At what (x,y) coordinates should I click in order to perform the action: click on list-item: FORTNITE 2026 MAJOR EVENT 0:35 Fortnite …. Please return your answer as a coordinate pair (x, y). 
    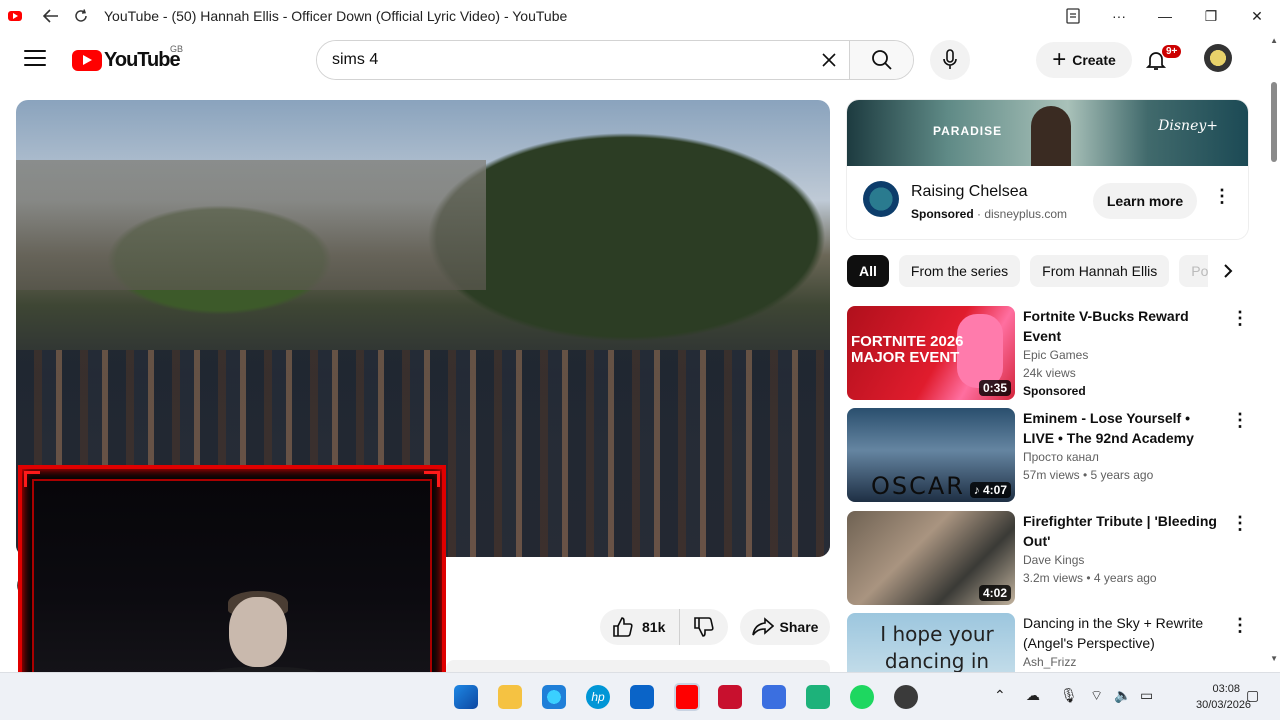
    Looking at the image, I should click on (1048, 353).